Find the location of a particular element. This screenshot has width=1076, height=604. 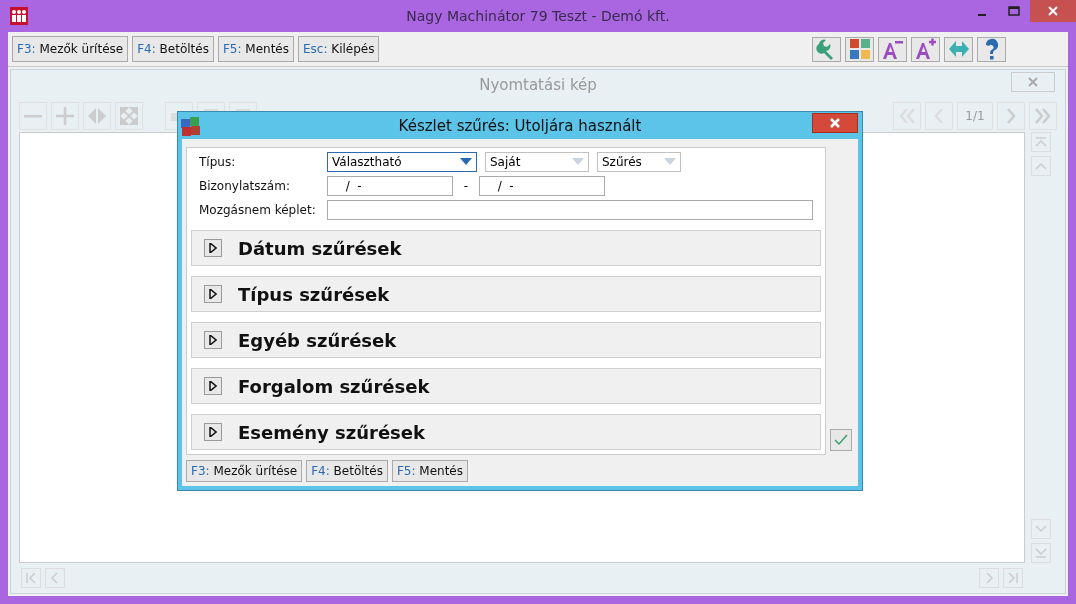

collapsible-section: Dátum szűrések is located at coordinates (506, 248).